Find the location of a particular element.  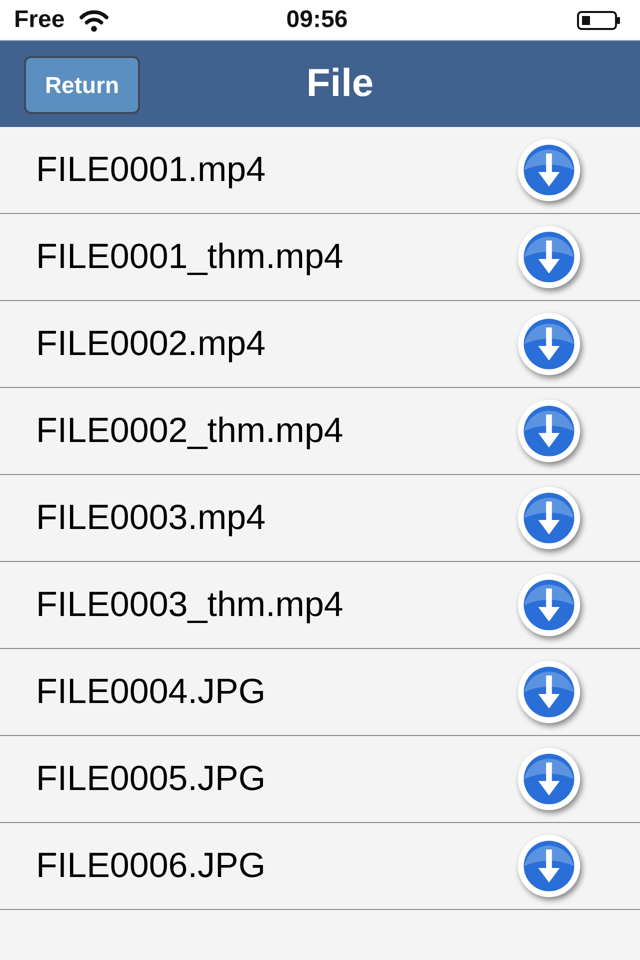

file-name: FILE0002.mp4 is located at coordinates (151, 344).